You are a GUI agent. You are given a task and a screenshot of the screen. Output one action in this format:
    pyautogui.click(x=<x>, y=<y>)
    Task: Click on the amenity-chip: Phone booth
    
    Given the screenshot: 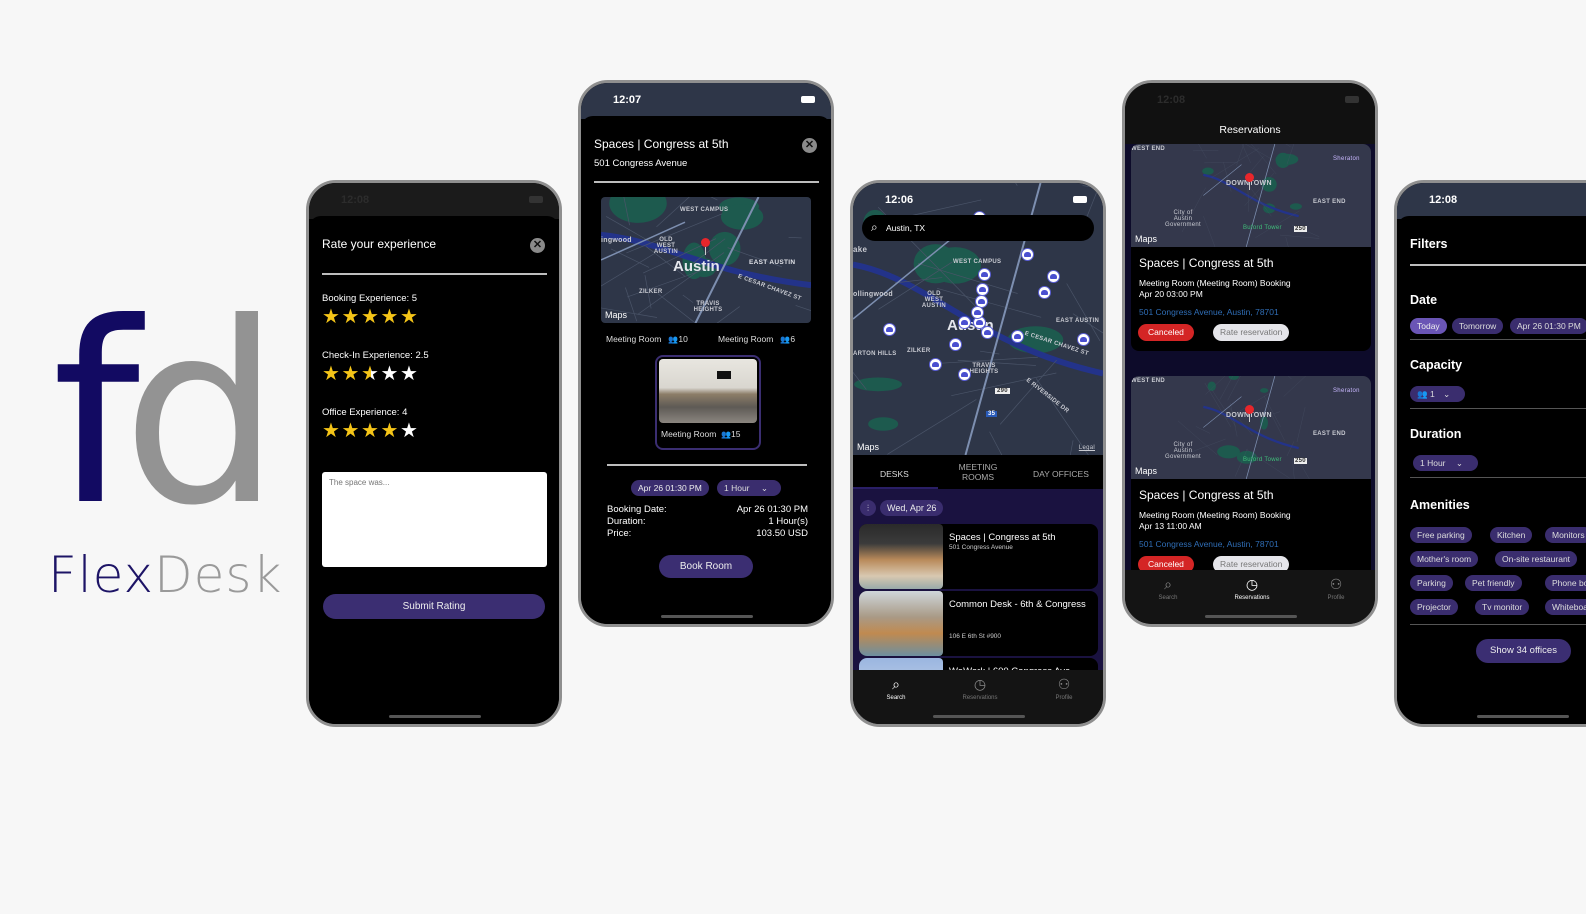 What is the action you would take?
    pyautogui.click(x=1565, y=583)
    